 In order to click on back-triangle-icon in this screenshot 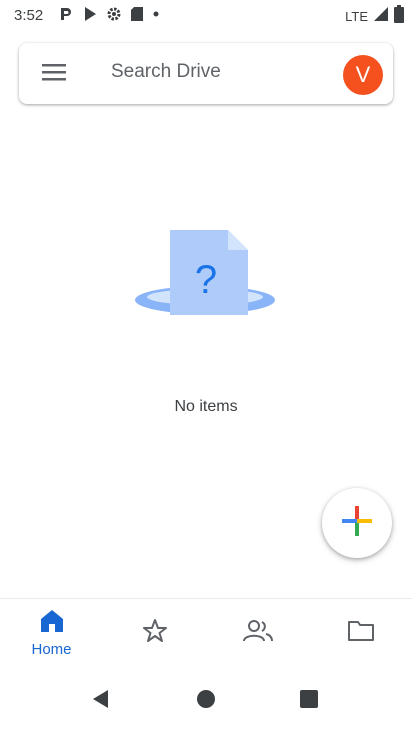, I will do `click(101, 701)`.